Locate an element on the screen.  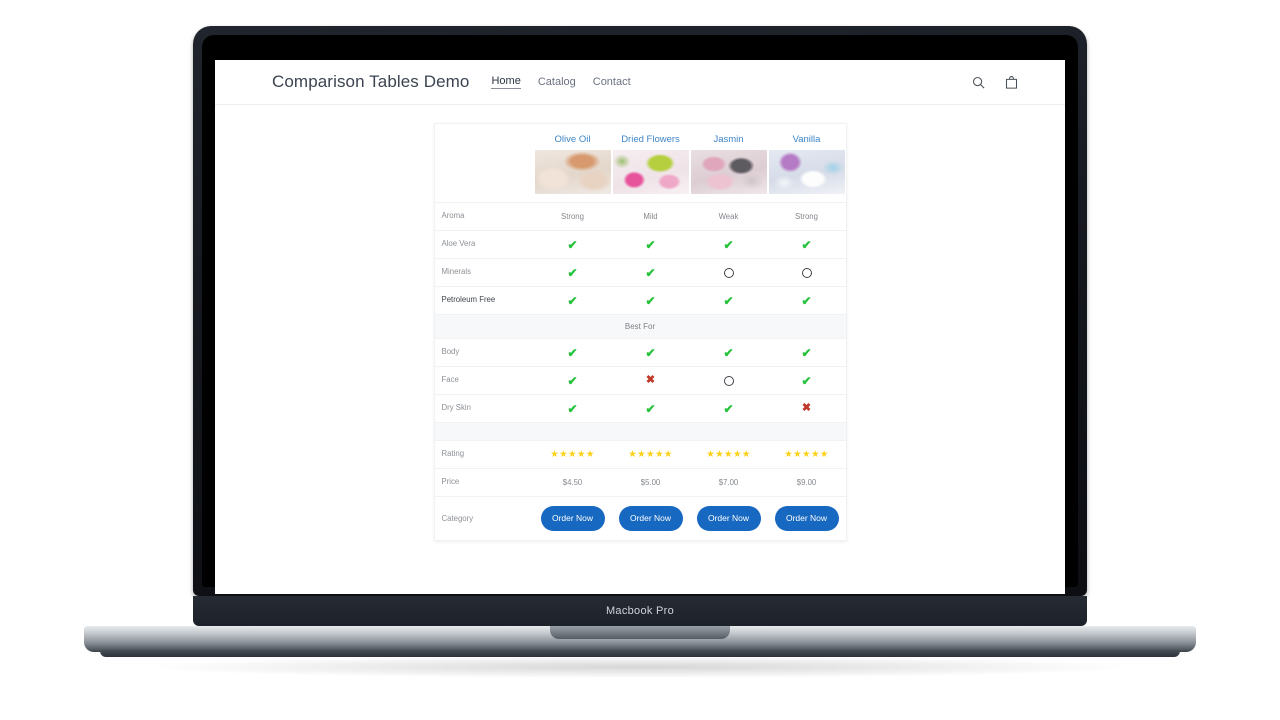
row-label: Minerals is located at coordinates (484, 272).